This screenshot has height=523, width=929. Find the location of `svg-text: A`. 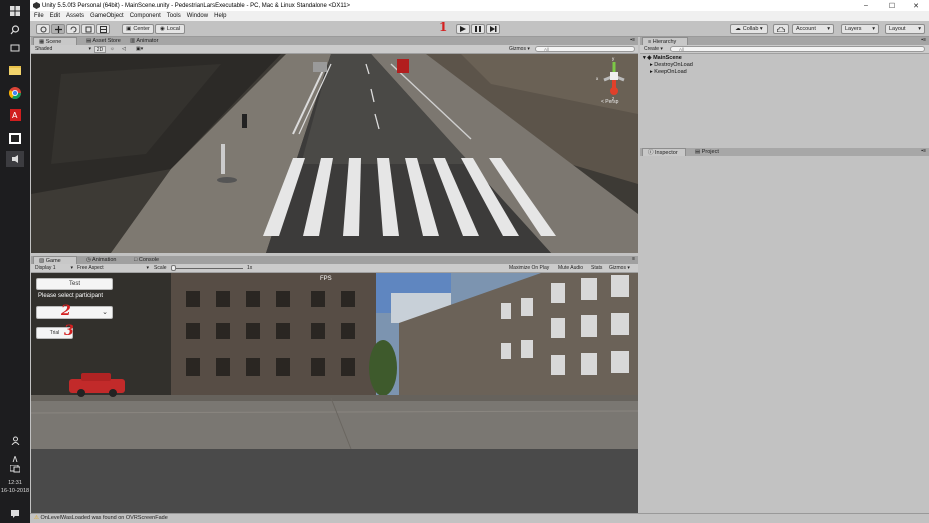

svg-text: A is located at coordinates (15, 115).